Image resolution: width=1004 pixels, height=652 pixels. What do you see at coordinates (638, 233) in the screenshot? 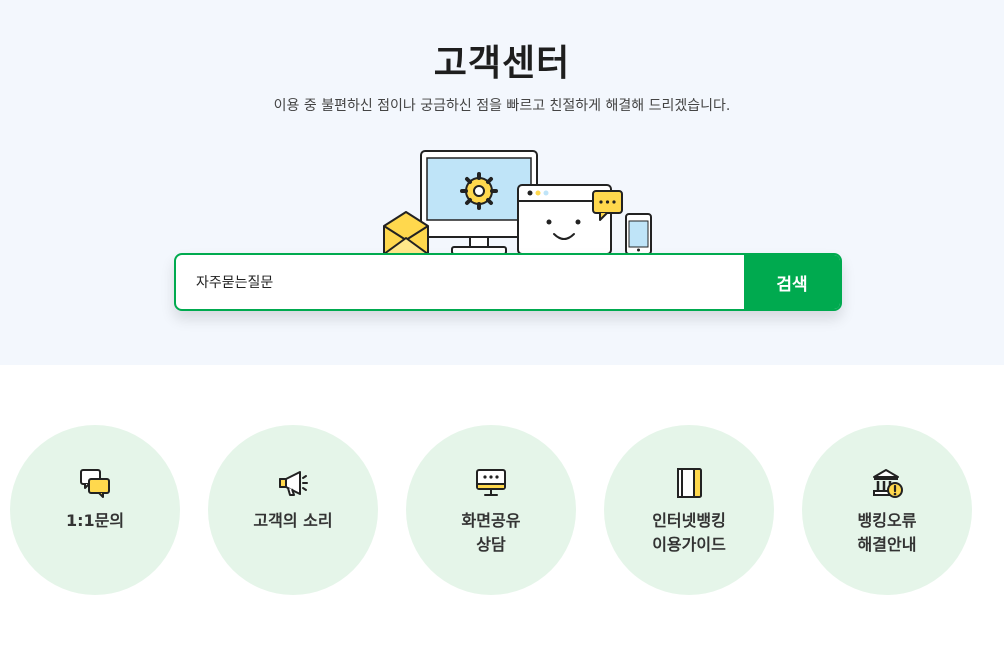
I see `phone-illustration` at bounding box center [638, 233].